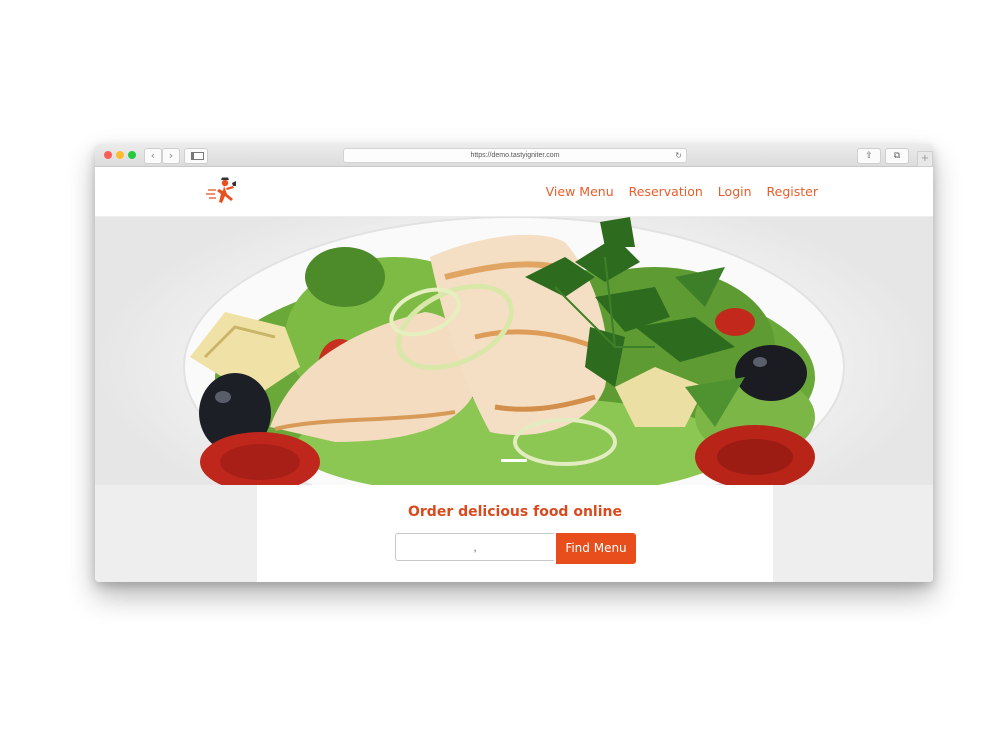 This screenshot has height=750, width=1000. I want to click on sidebar-icon, so click(197, 156).